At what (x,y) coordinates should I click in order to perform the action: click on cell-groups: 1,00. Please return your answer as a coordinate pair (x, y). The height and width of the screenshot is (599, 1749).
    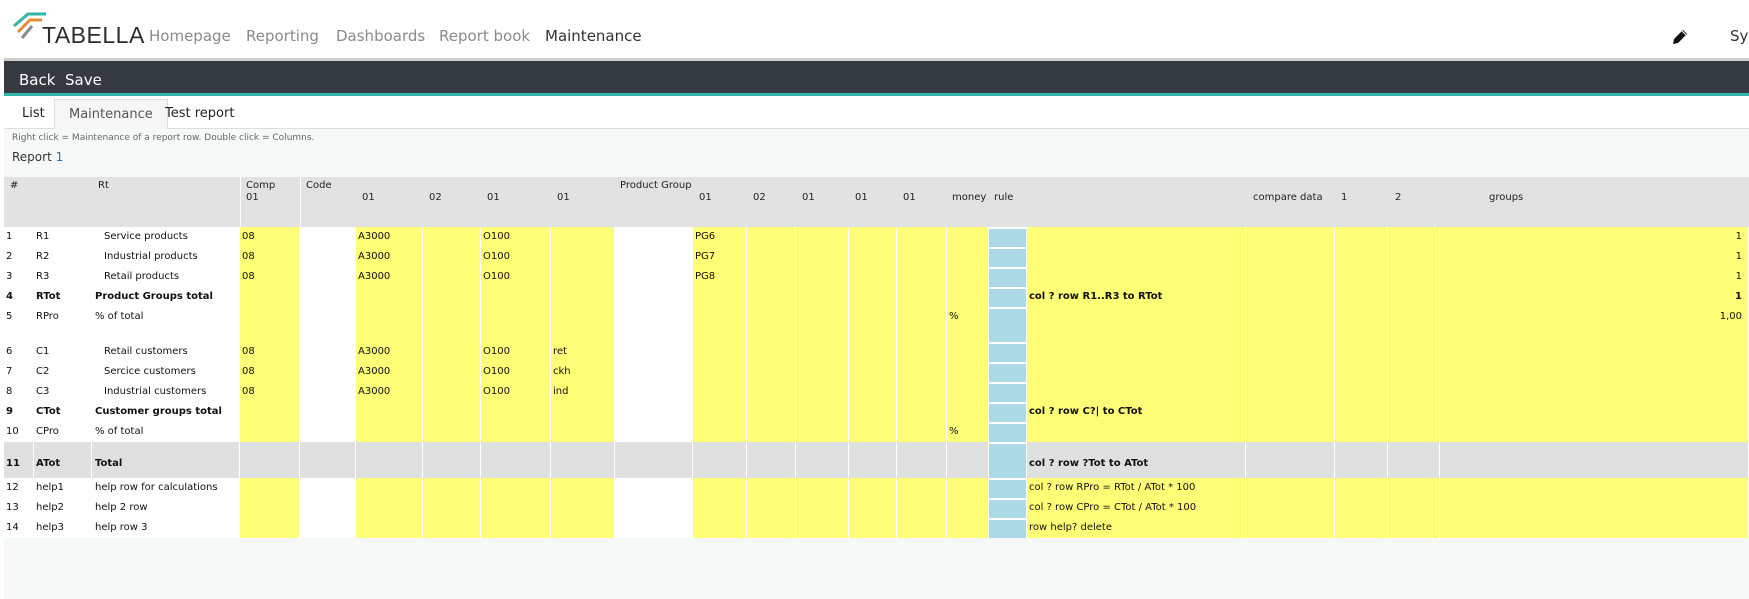
    Looking at the image, I should click on (1594, 324).